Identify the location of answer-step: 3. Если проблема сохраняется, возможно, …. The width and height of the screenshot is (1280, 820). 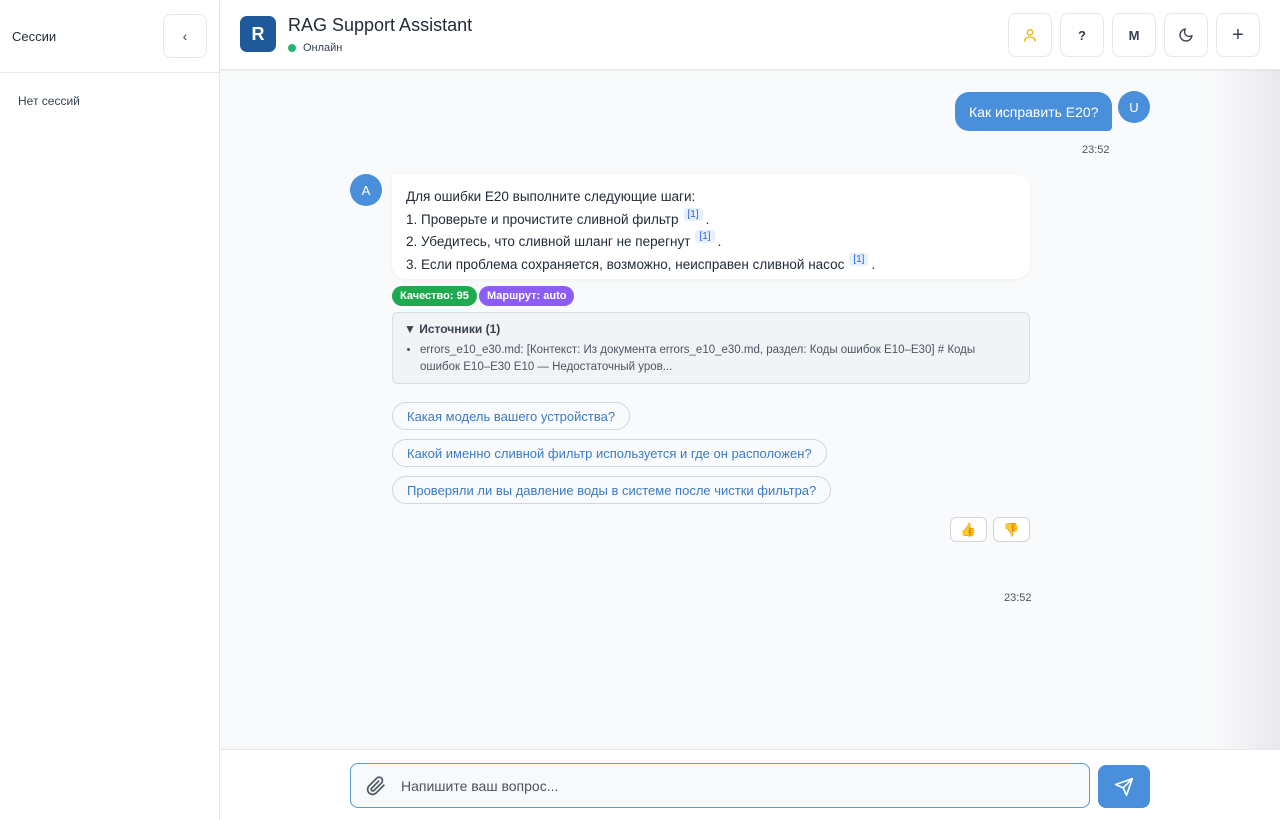
(641, 262).